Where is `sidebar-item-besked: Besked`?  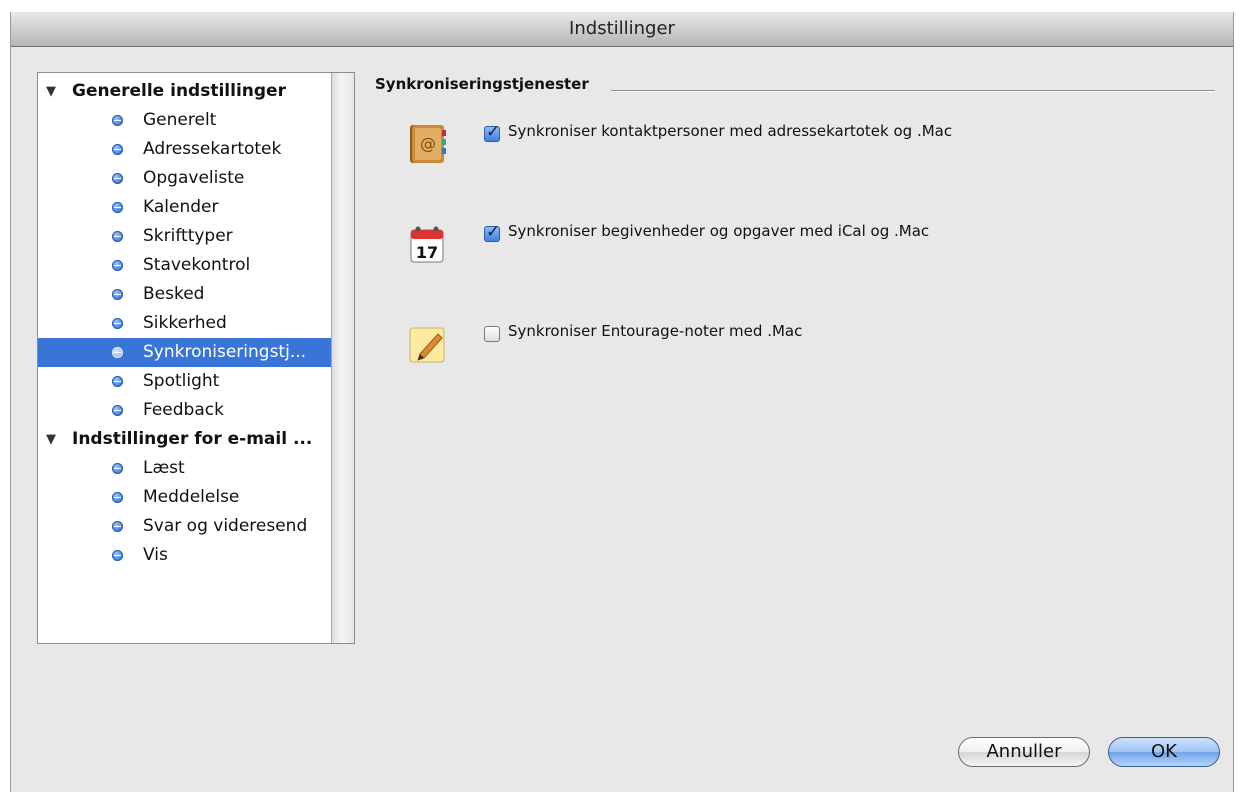 sidebar-item-besked: Besked is located at coordinates (185, 294).